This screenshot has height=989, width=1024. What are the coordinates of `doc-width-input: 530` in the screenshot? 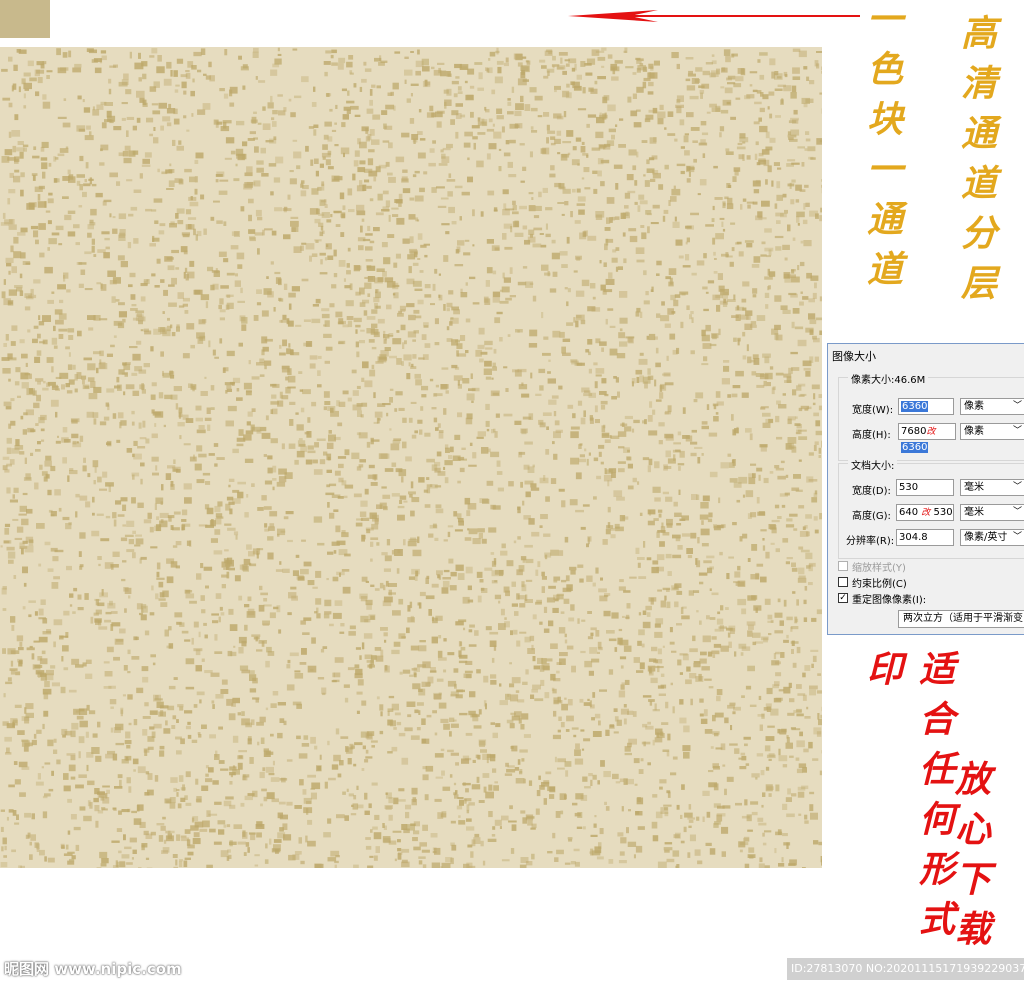 It's located at (925, 487).